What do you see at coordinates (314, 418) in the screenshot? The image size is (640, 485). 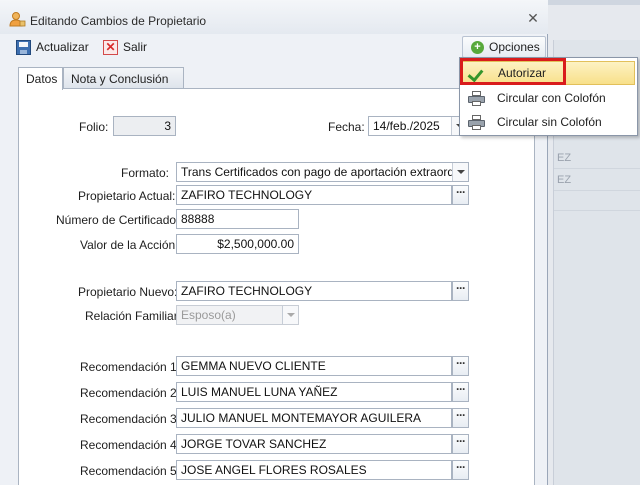 I see `recomendacion-3-field: JULIO MANUEL MONTEMAYOR AGUILERA` at bounding box center [314, 418].